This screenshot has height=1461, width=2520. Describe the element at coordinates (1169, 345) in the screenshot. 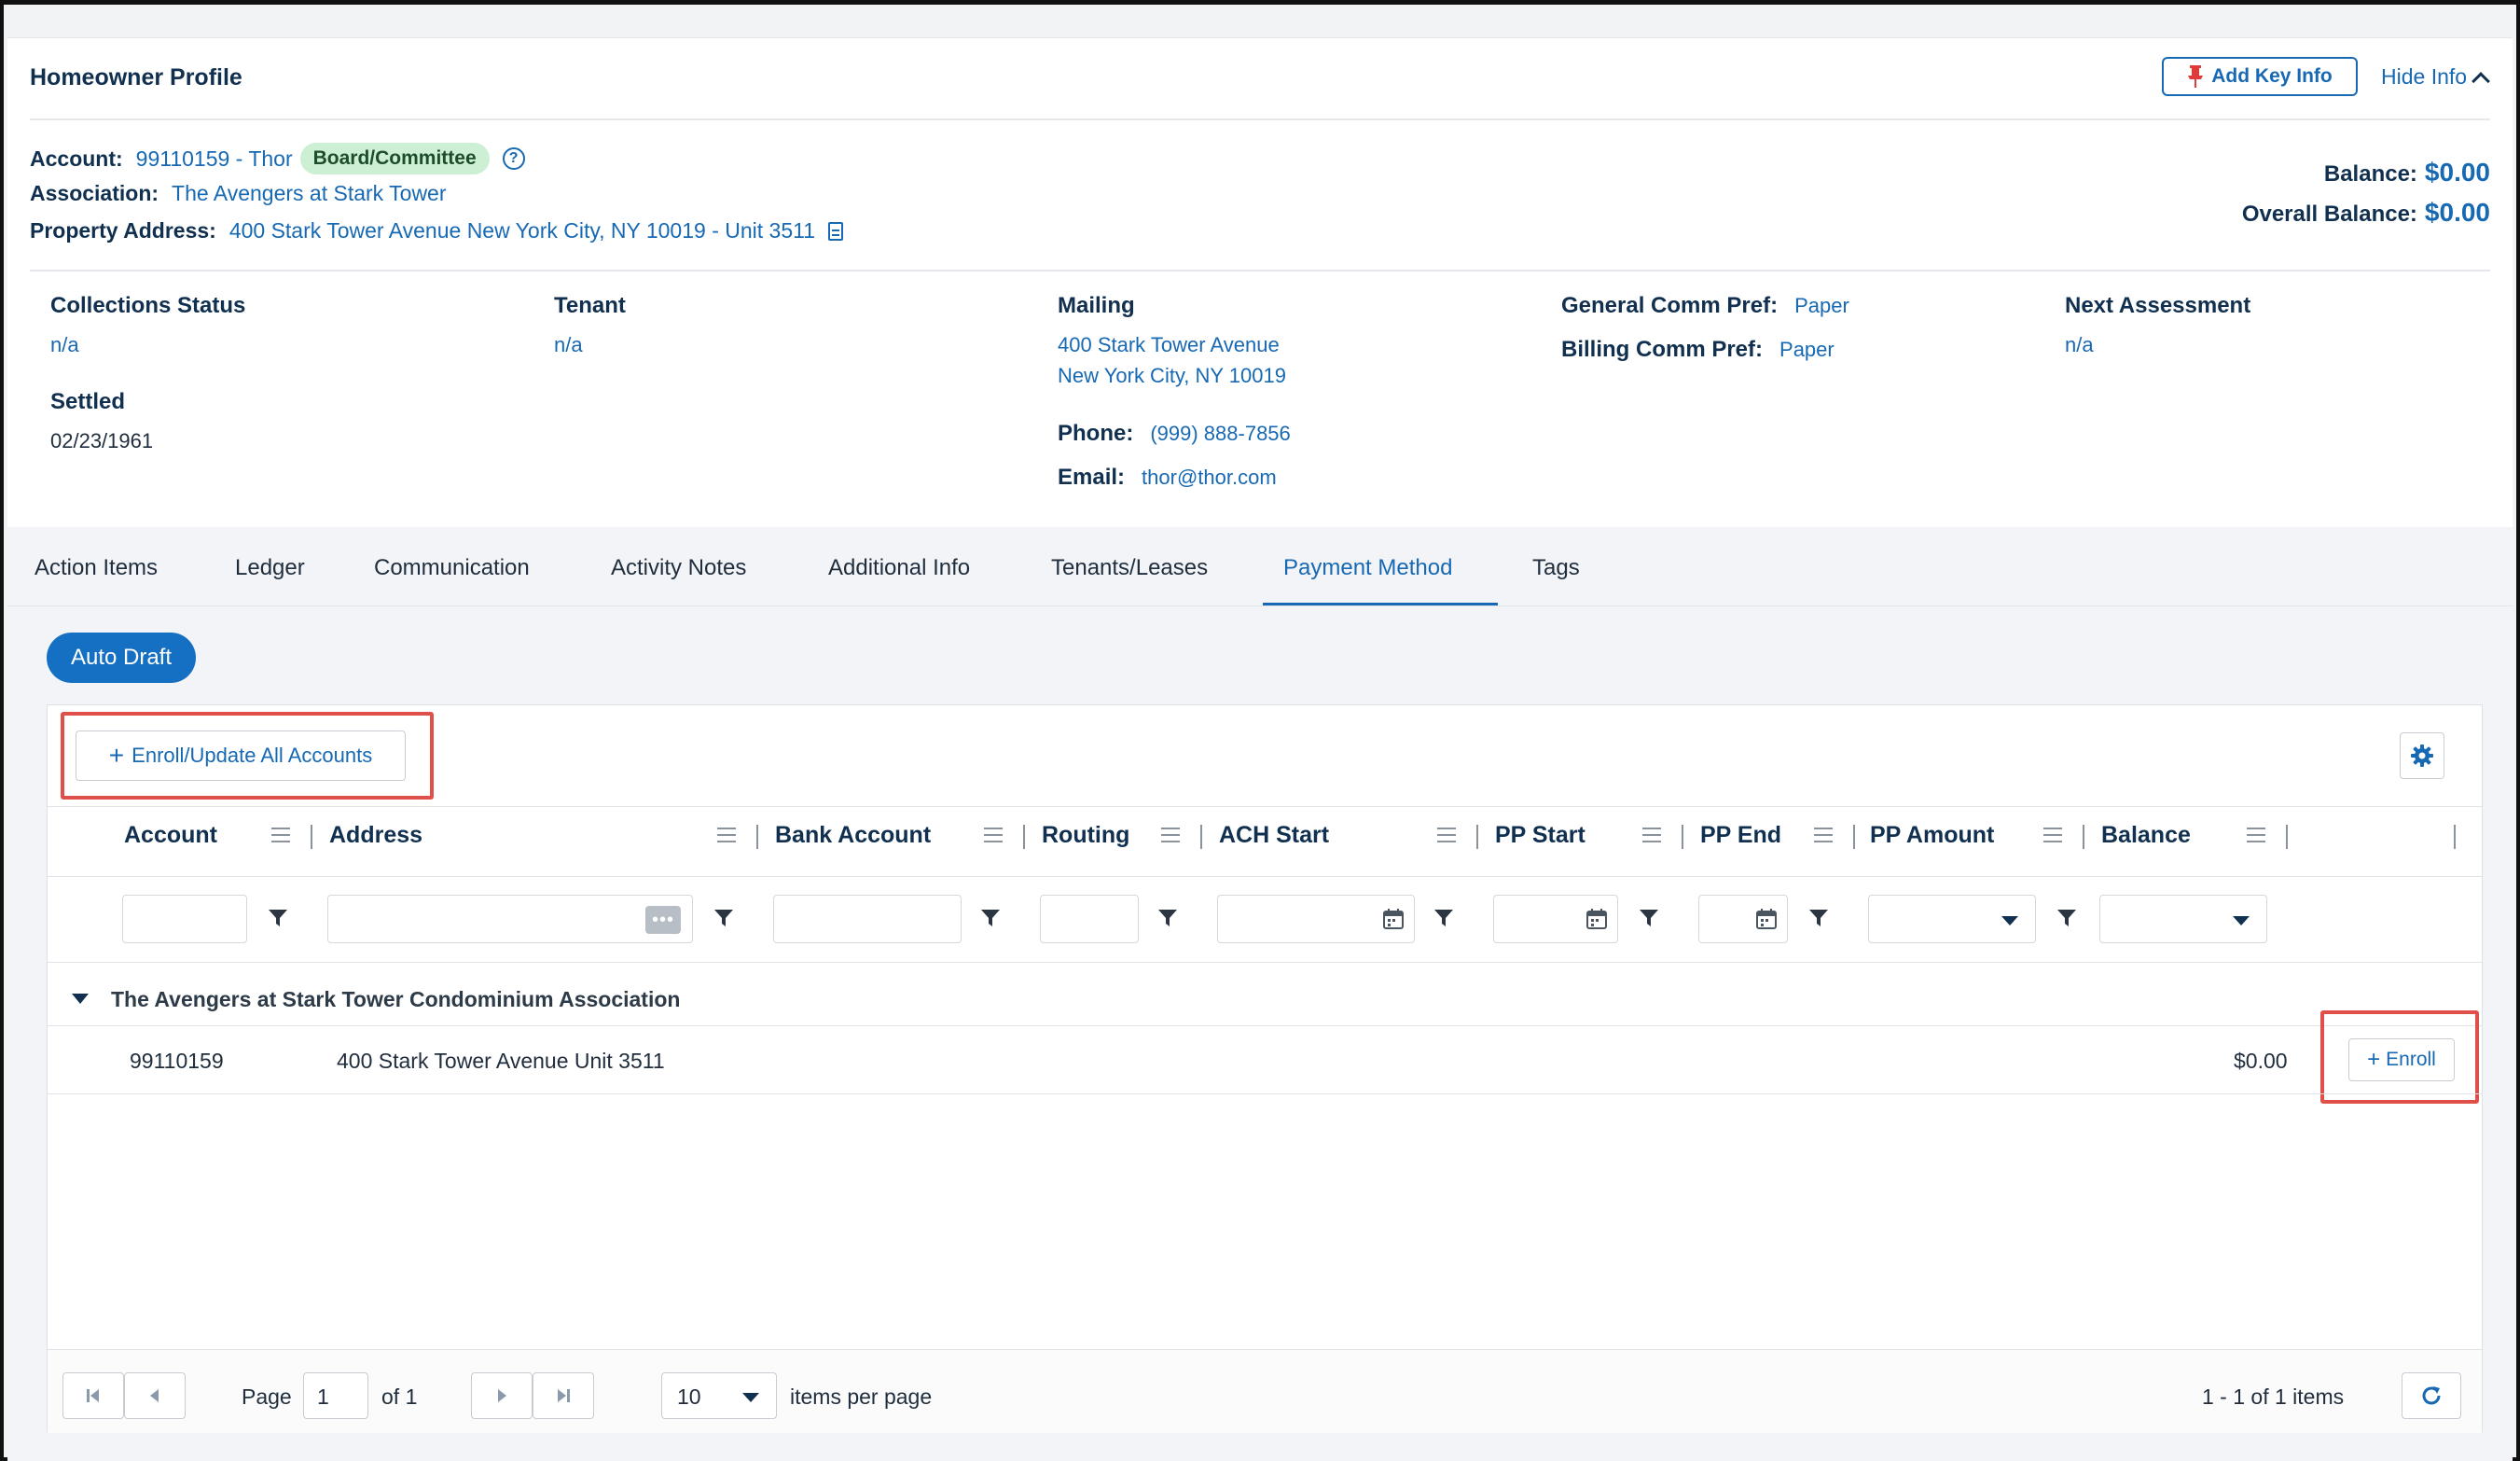

I see `mailing-line-1: 400 Stark Tower Avenue` at that location.